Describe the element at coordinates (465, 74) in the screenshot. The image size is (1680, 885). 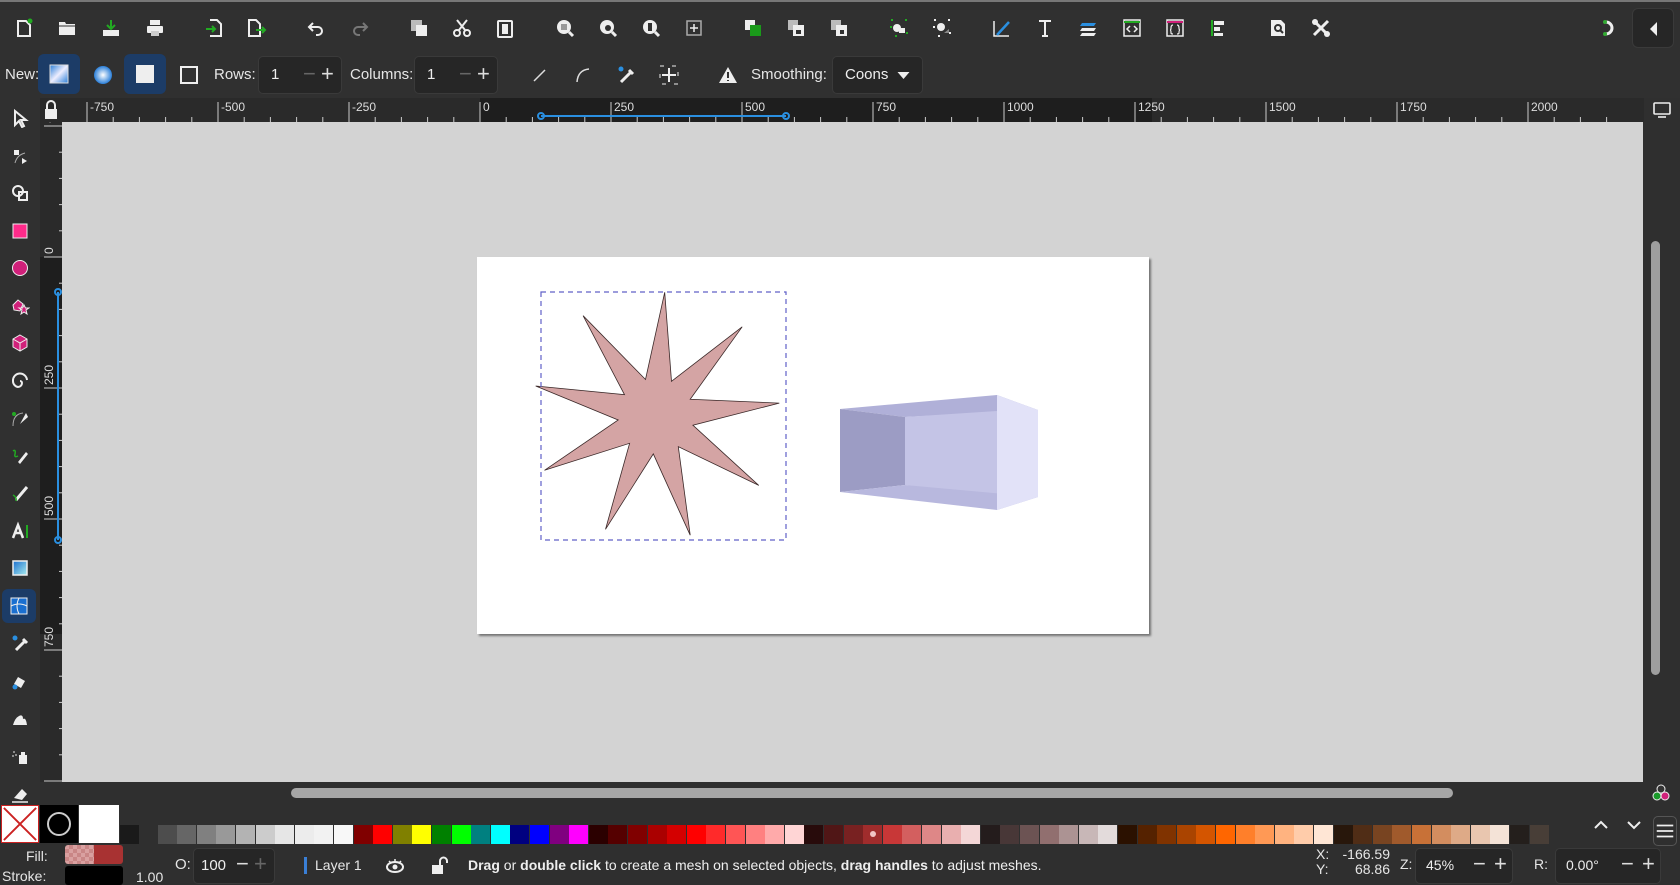
I see `columns-decrement: −` at that location.